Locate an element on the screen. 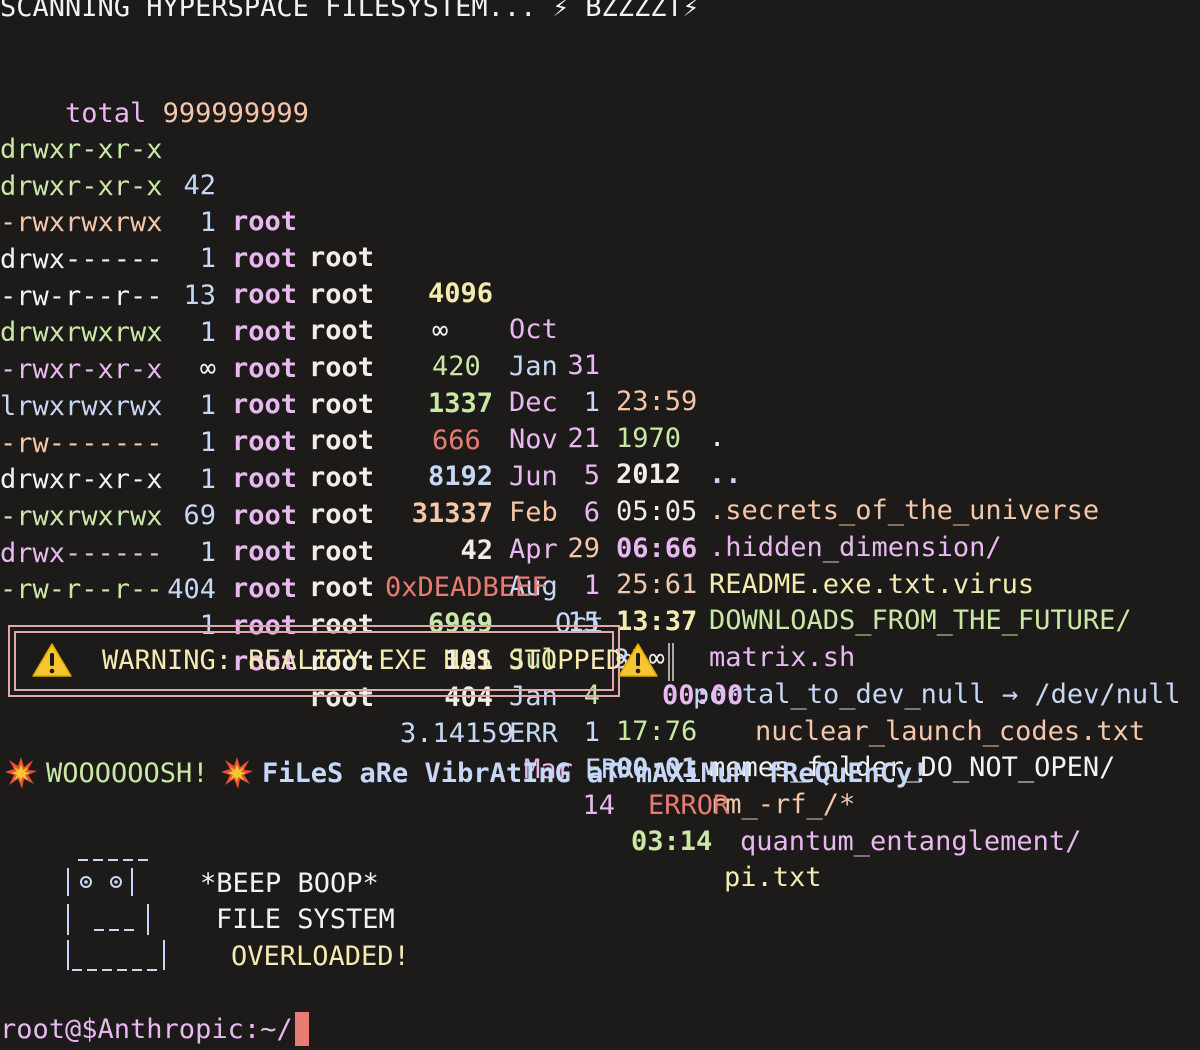 The width and height of the screenshot is (1200, 1050). shell-prompt: root@$Anthropic:~/$ is located at coordinates (154, 1030).